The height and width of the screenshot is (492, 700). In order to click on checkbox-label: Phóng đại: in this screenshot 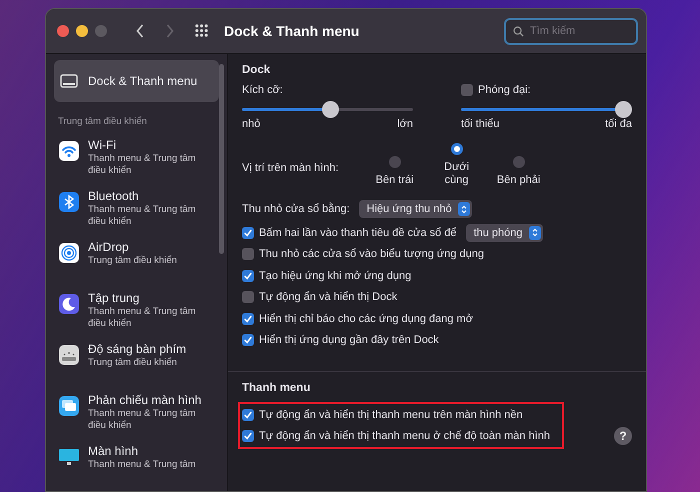, I will do `click(504, 90)`.